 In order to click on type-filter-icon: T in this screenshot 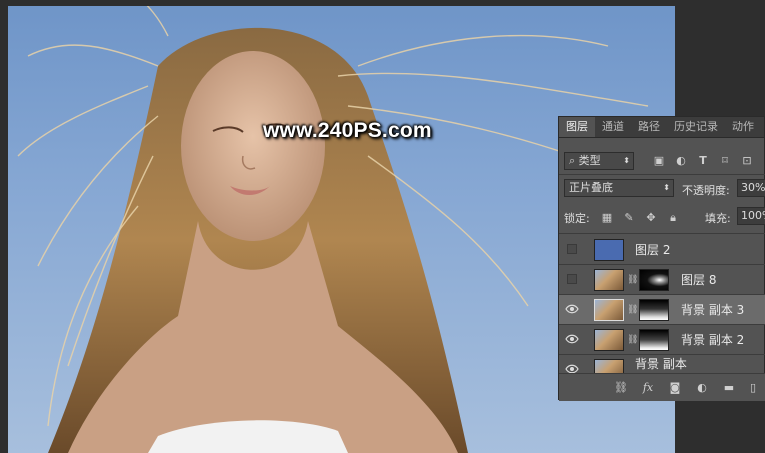, I will do `click(703, 161)`.